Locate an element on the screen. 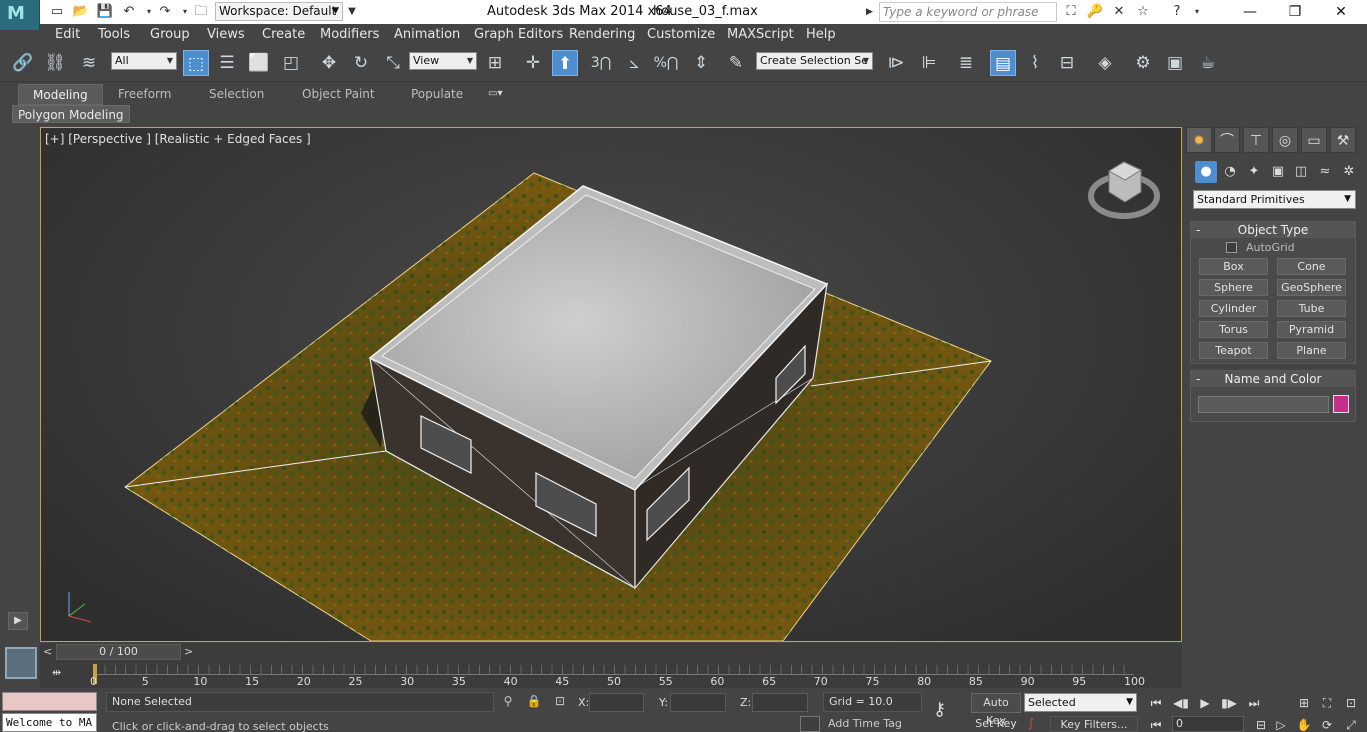  motion-tab-icon: ◎ is located at coordinates (1285, 140).